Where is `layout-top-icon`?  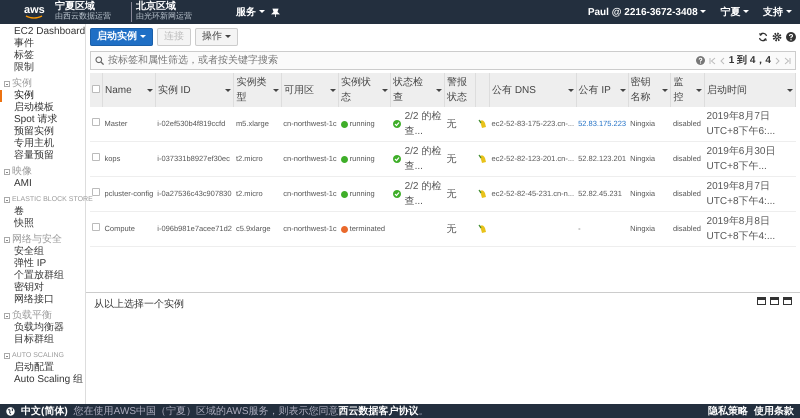
layout-top-icon is located at coordinates (787, 301).